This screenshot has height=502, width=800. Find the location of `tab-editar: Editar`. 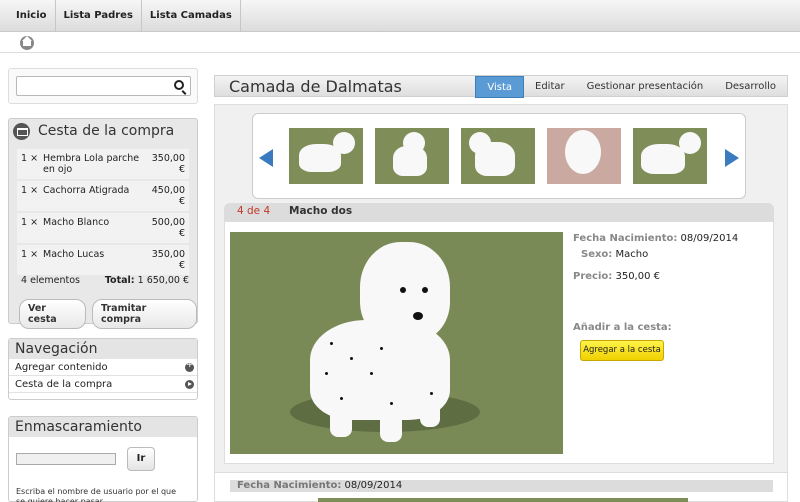

tab-editar: Editar is located at coordinates (550, 87).